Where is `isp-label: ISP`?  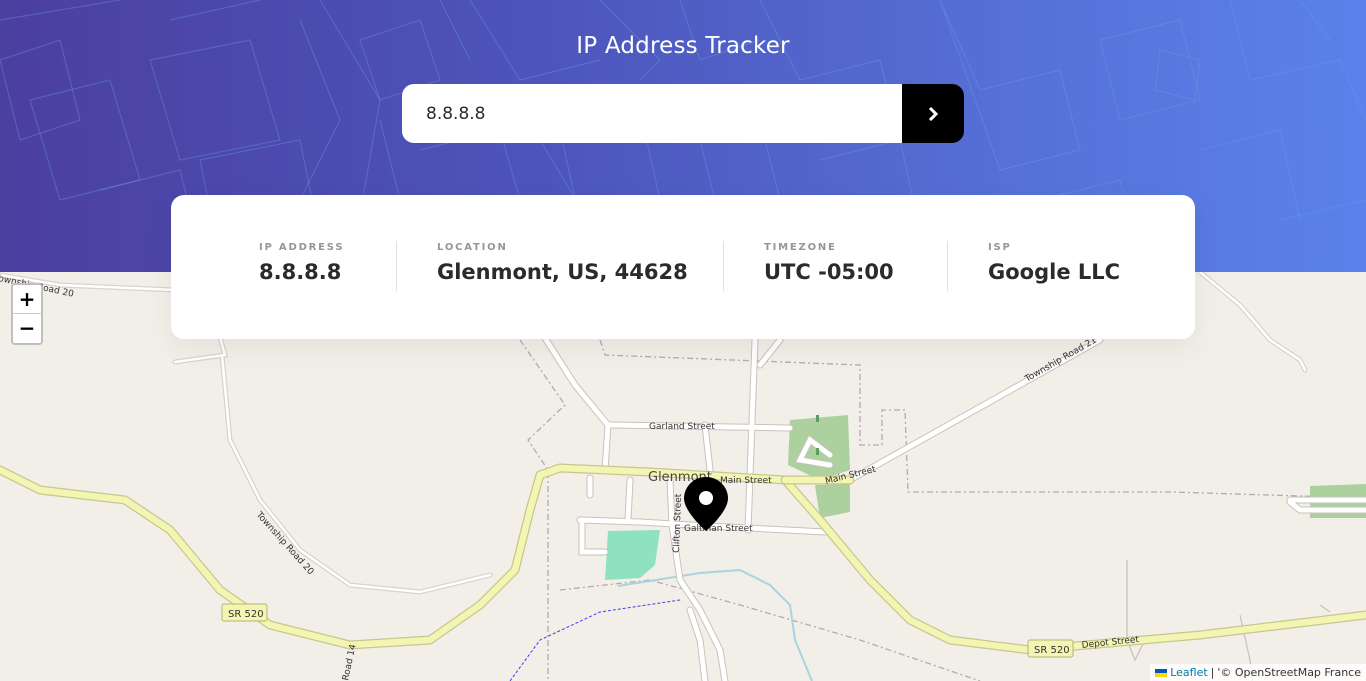 isp-label: ISP is located at coordinates (1000, 247).